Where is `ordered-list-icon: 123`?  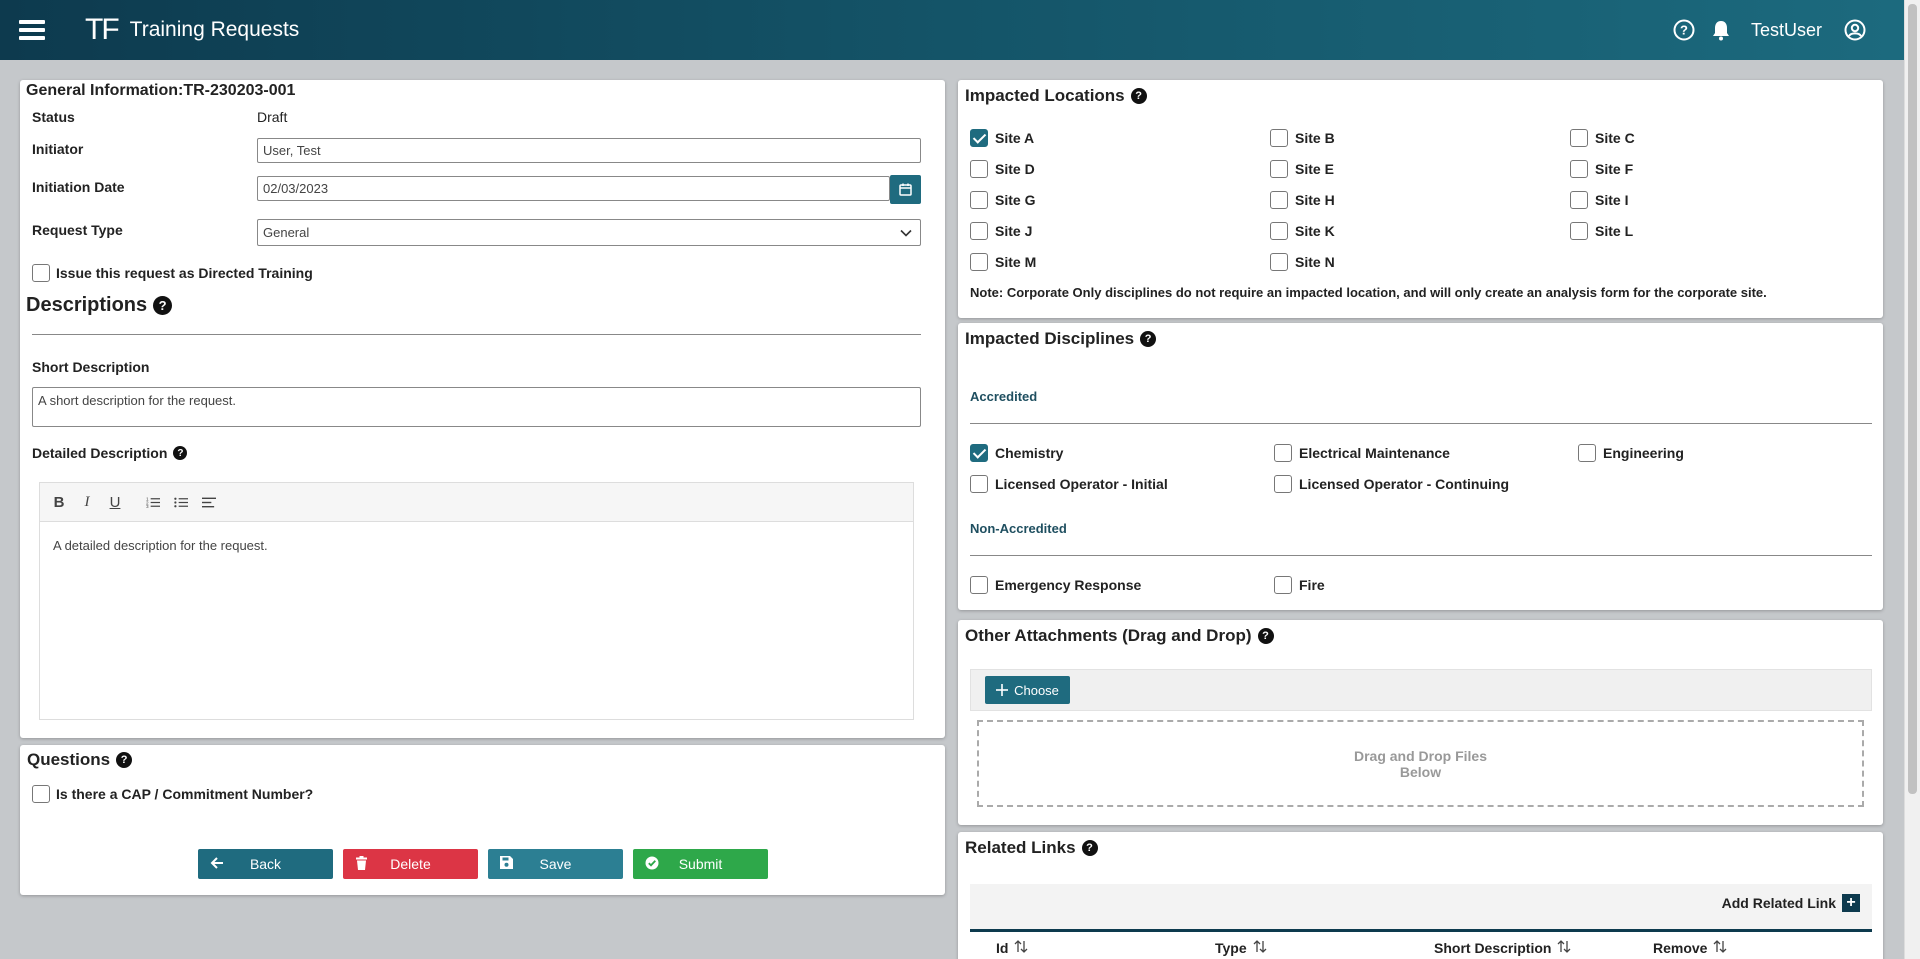 ordered-list-icon: 123 is located at coordinates (153, 502).